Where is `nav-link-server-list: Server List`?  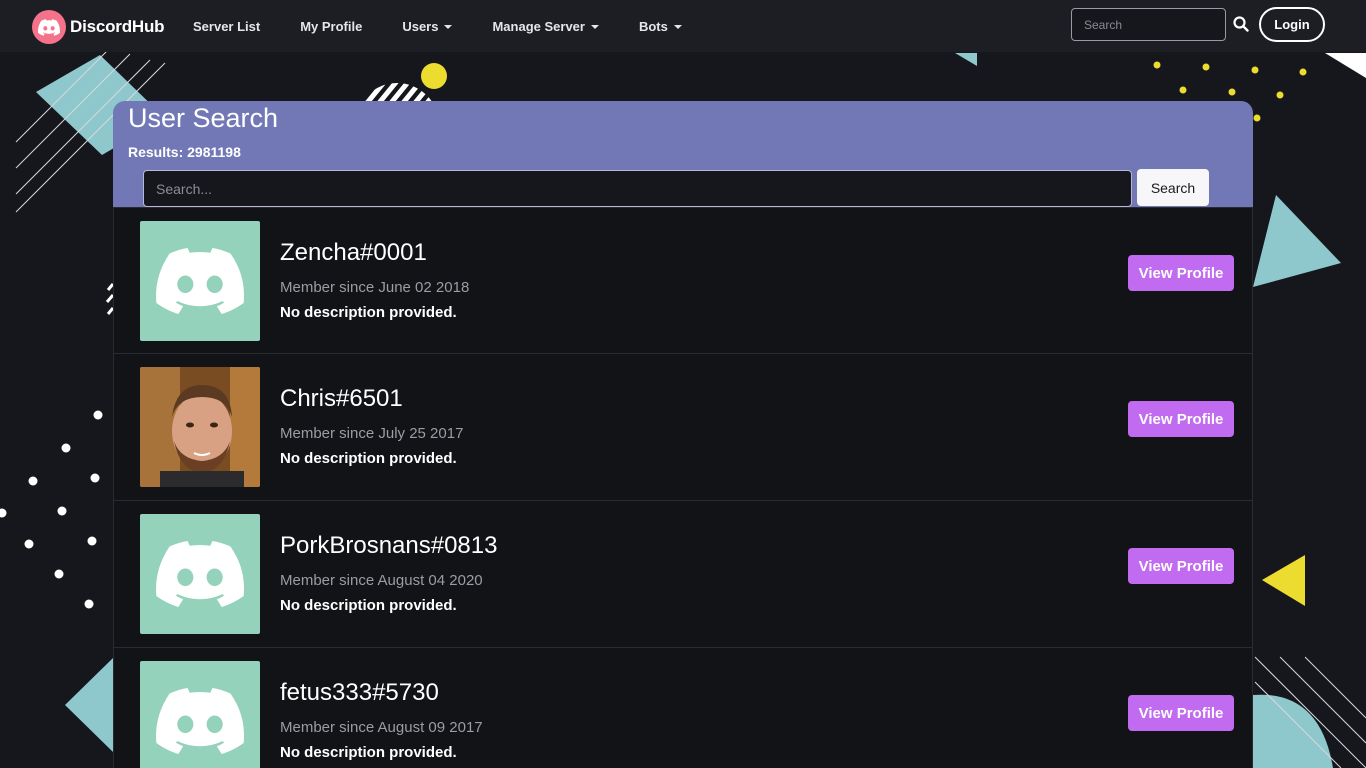 nav-link-server-list: Server List is located at coordinates (226, 26).